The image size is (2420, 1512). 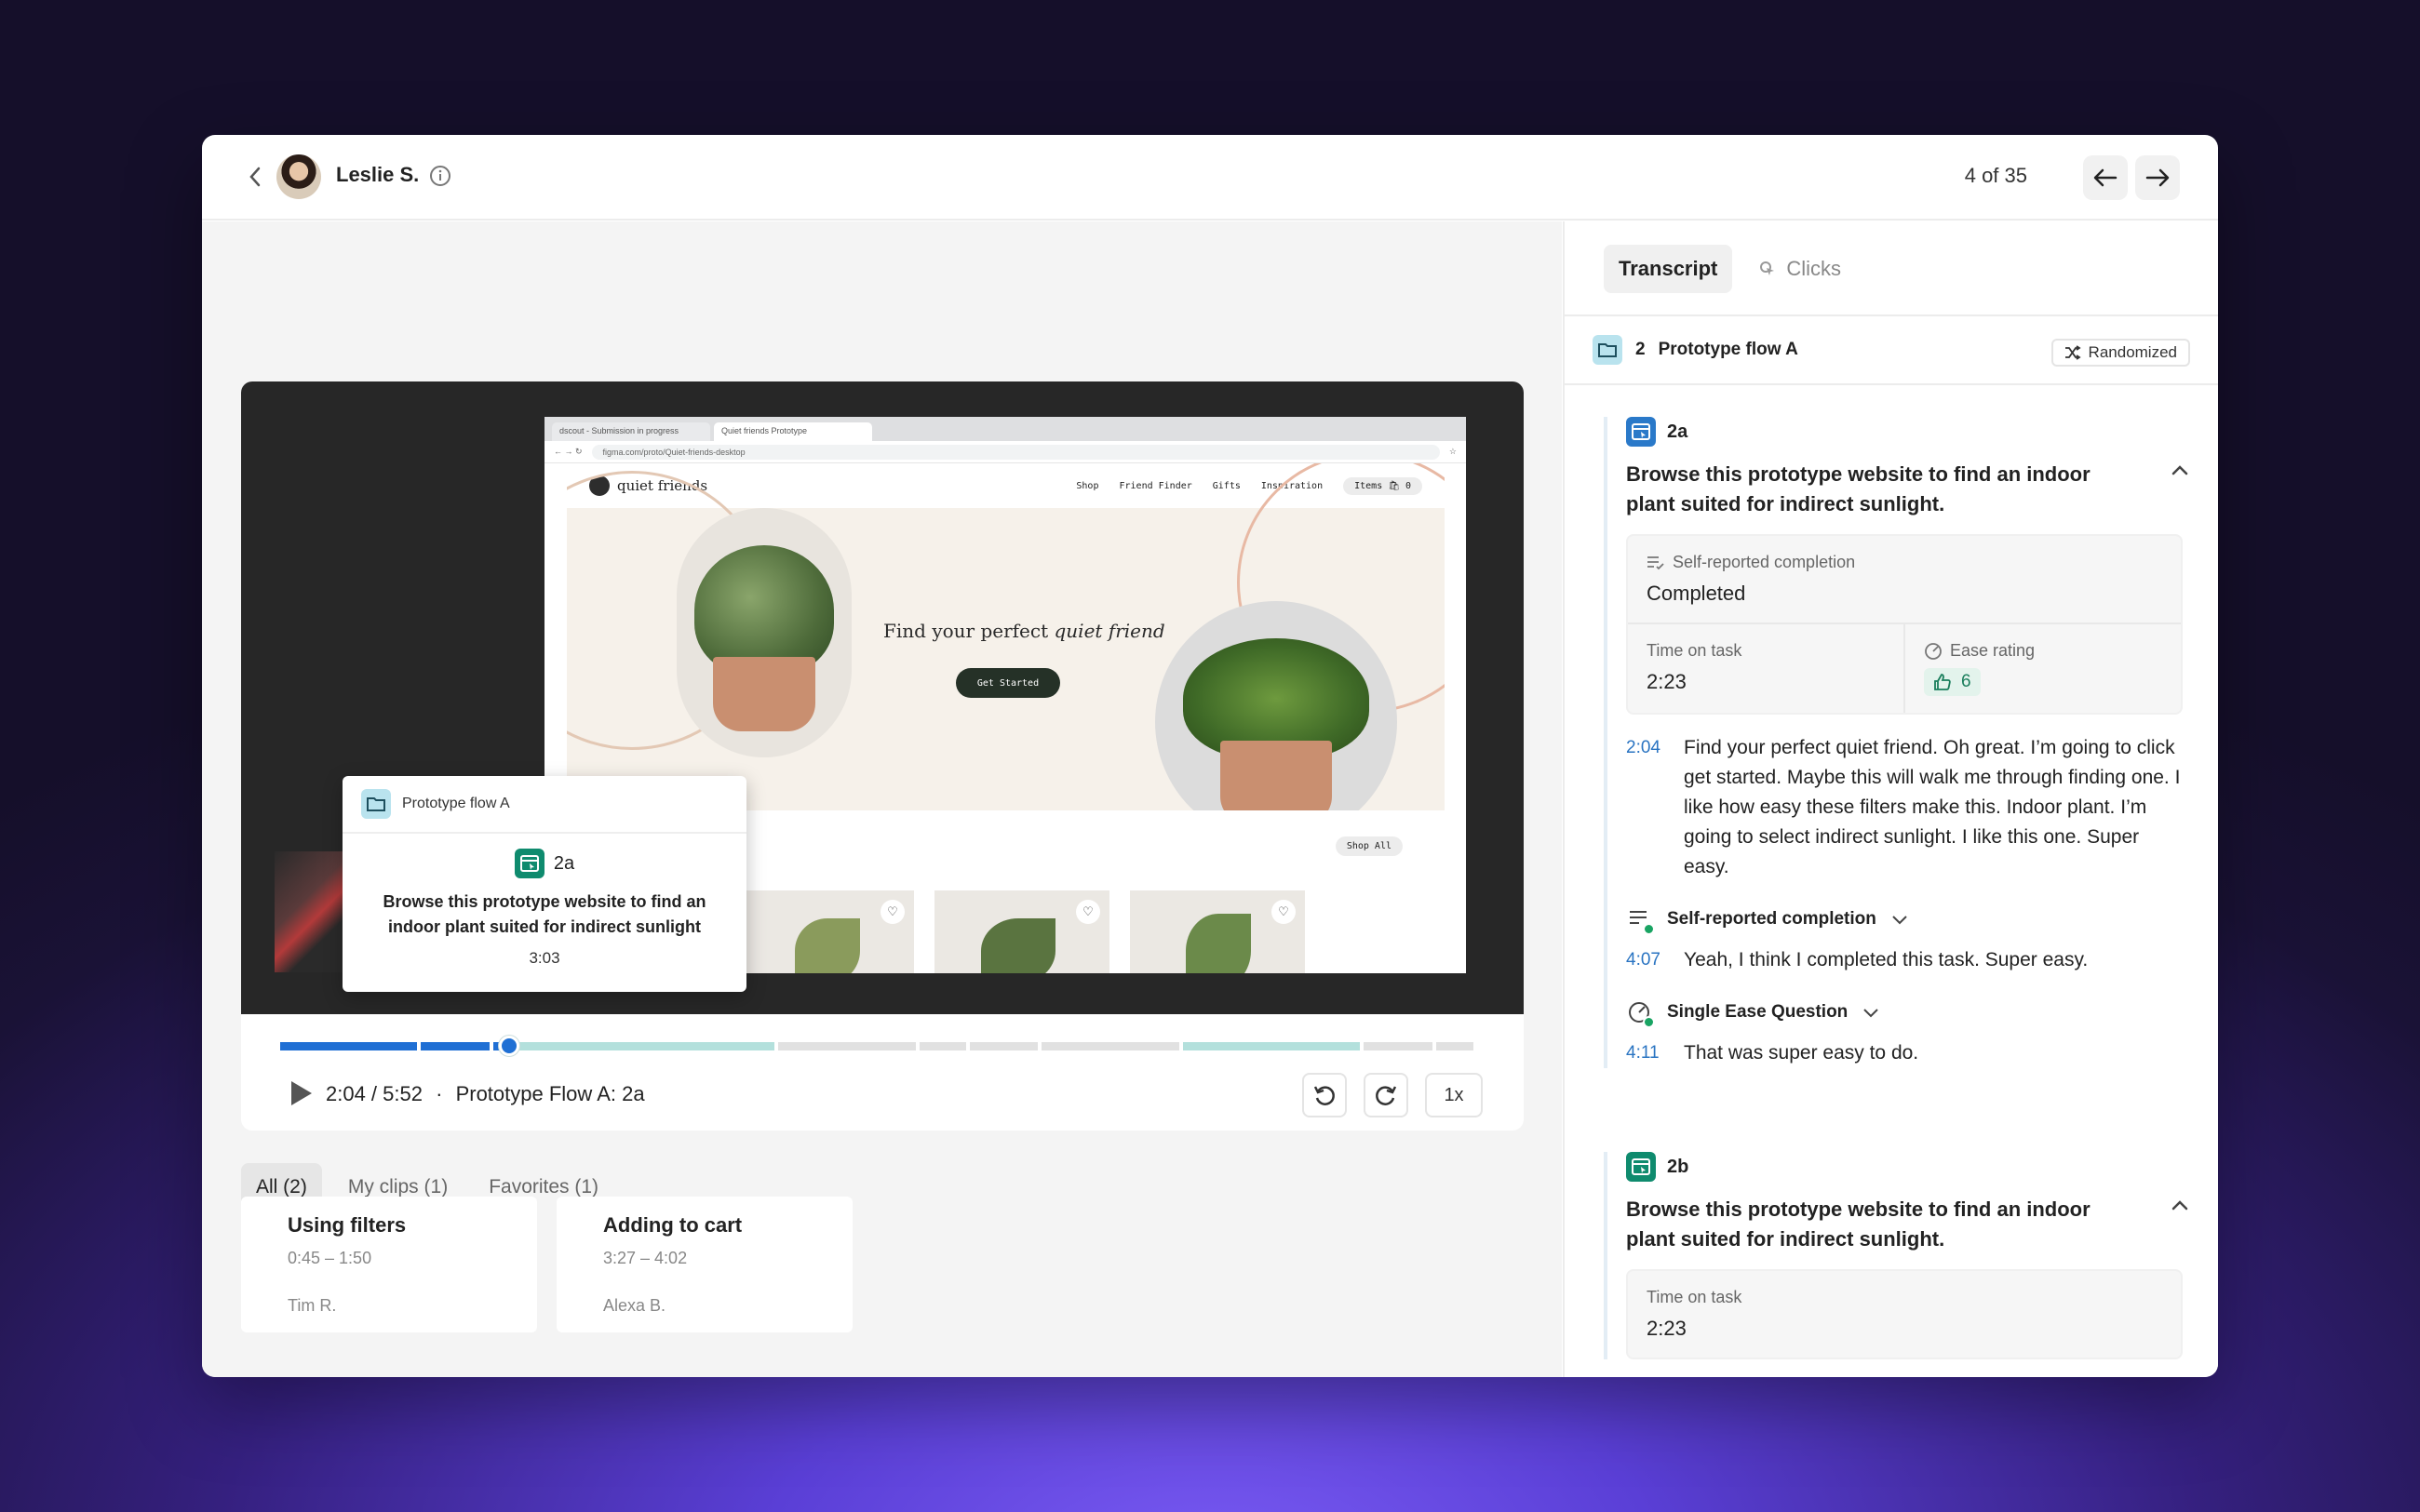 I want to click on site-nav-link: Gifts, so click(x=1226, y=485).